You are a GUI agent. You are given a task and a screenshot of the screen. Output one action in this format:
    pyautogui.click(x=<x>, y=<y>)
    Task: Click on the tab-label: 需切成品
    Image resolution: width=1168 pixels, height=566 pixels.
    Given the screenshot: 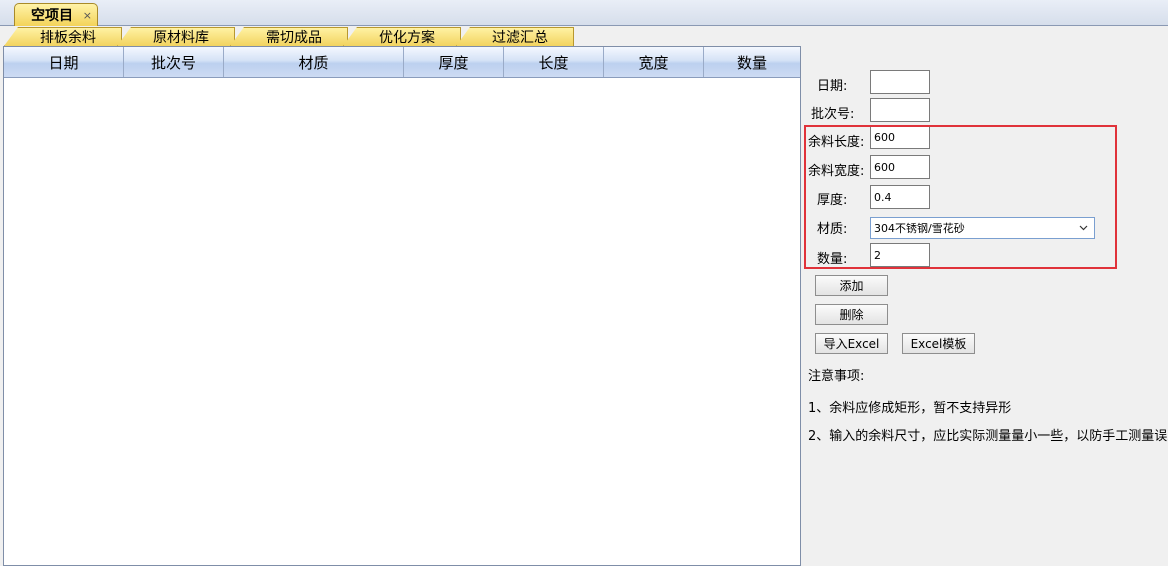 What is the action you would take?
    pyautogui.click(x=294, y=38)
    